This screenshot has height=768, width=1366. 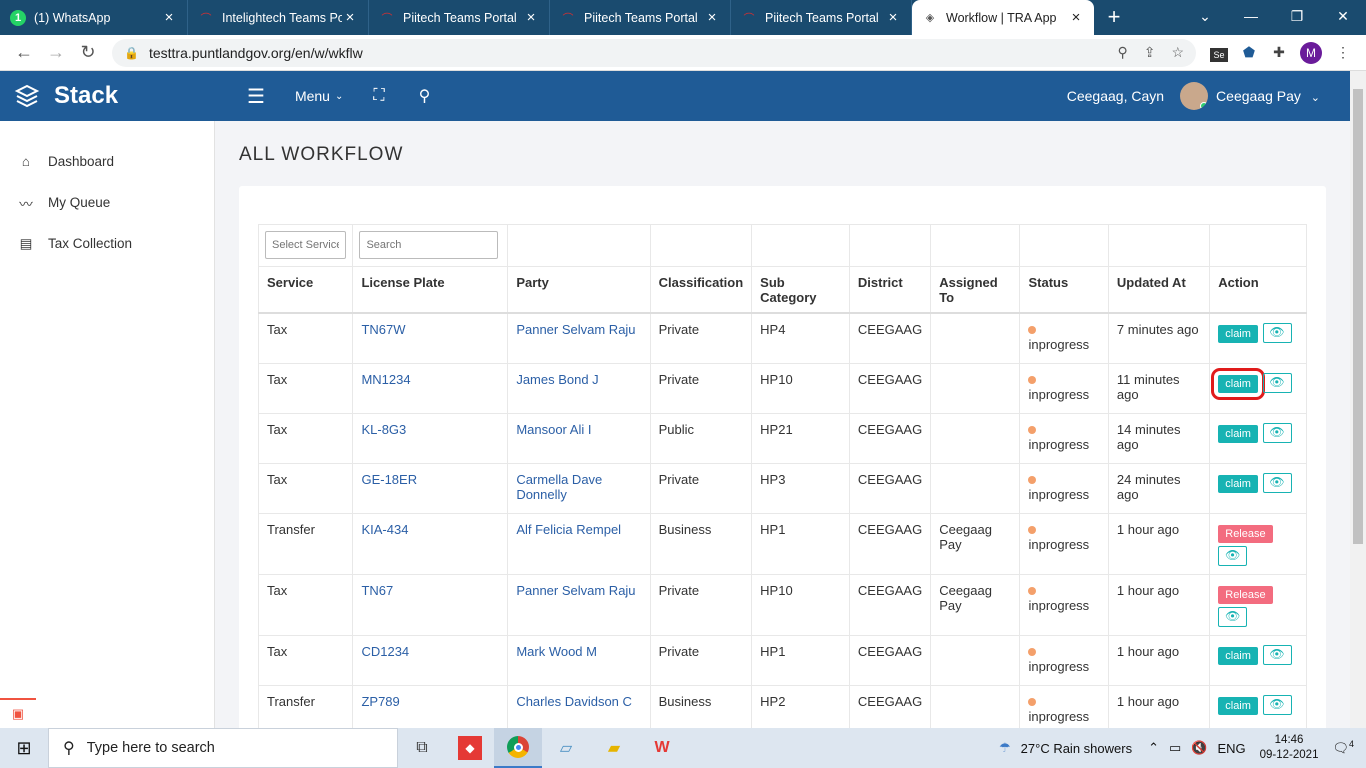 I want to click on column-header: Status, so click(x=1064, y=290).